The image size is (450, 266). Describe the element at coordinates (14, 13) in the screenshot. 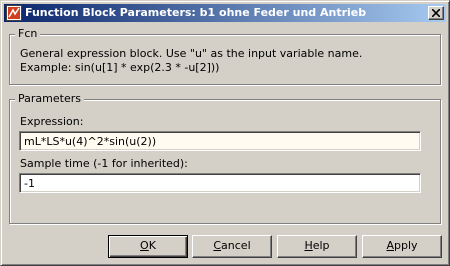

I see `simulink-block-icon` at that location.